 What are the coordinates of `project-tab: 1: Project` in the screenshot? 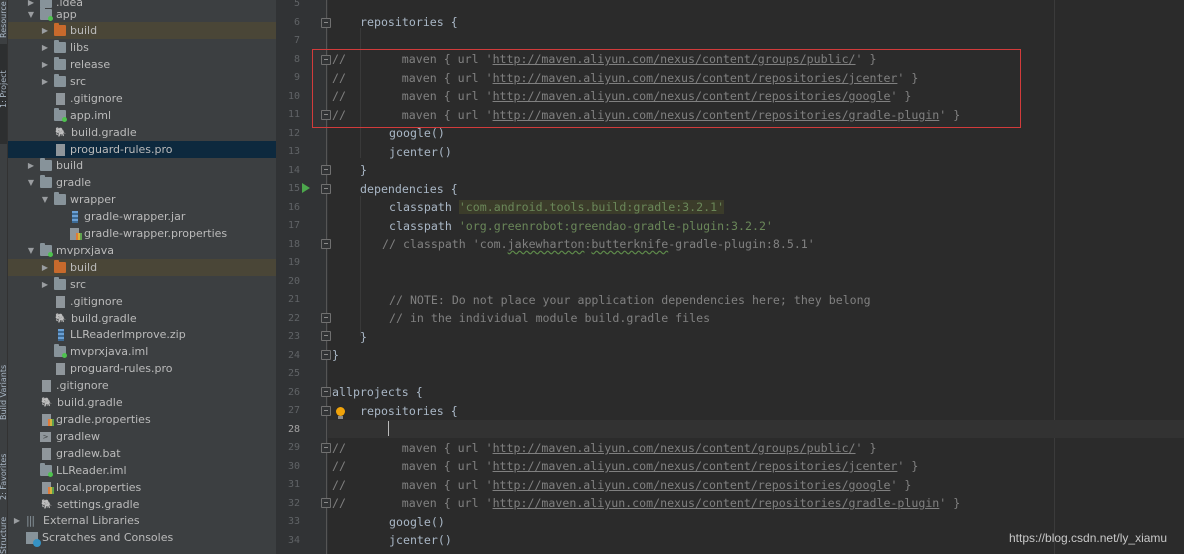 It's located at (4, 78).